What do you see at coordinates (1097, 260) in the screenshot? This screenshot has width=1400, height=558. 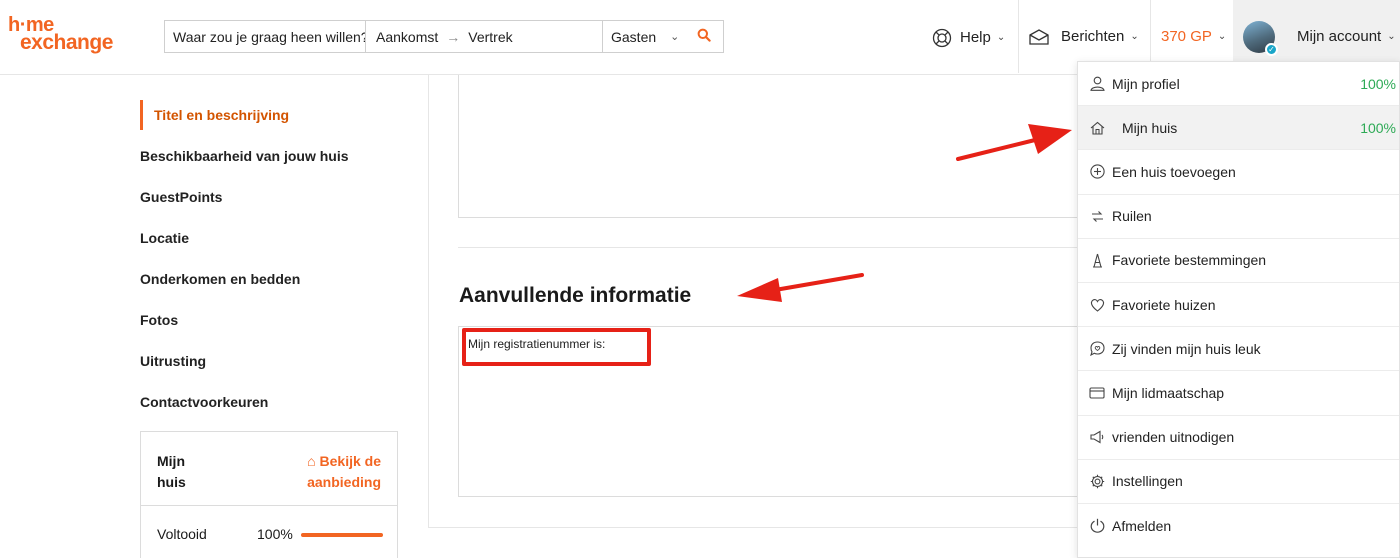 I see `landmark-icon` at bounding box center [1097, 260].